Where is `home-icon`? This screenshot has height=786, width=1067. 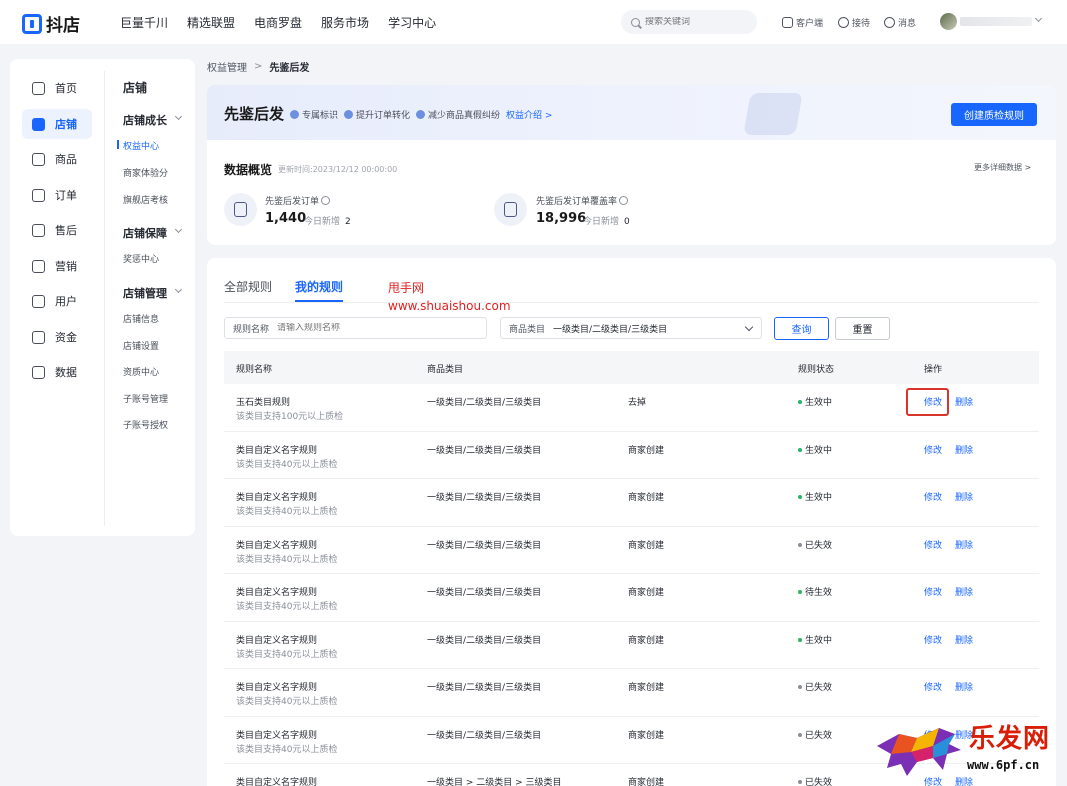
home-icon is located at coordinates (38, 88).